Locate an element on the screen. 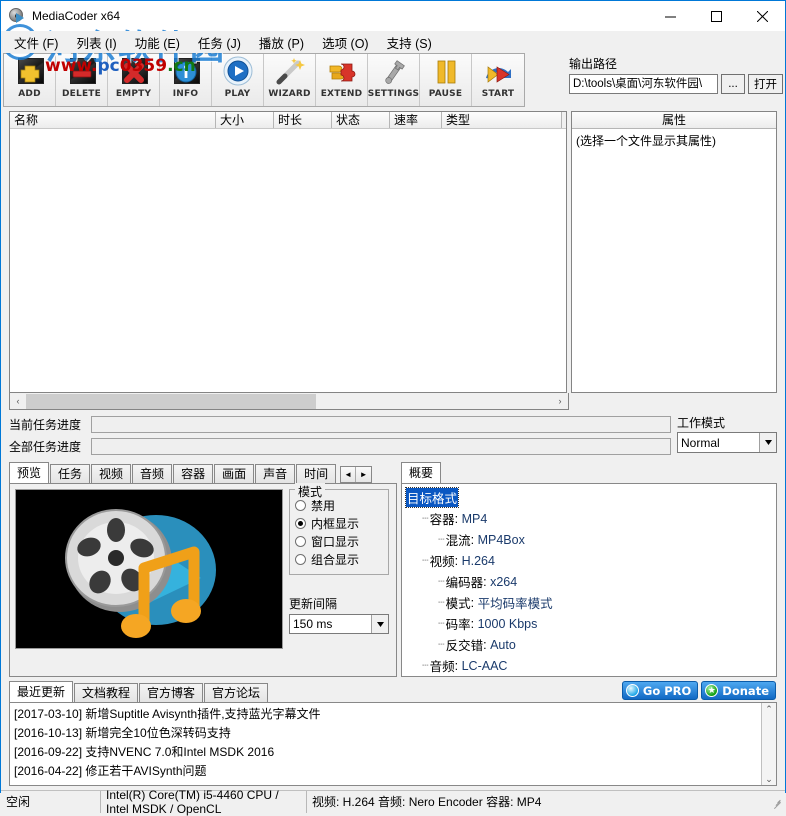  news-item: [2016-04-22] 修正若干AVISynth问题 is located at coordinates (385, 771).